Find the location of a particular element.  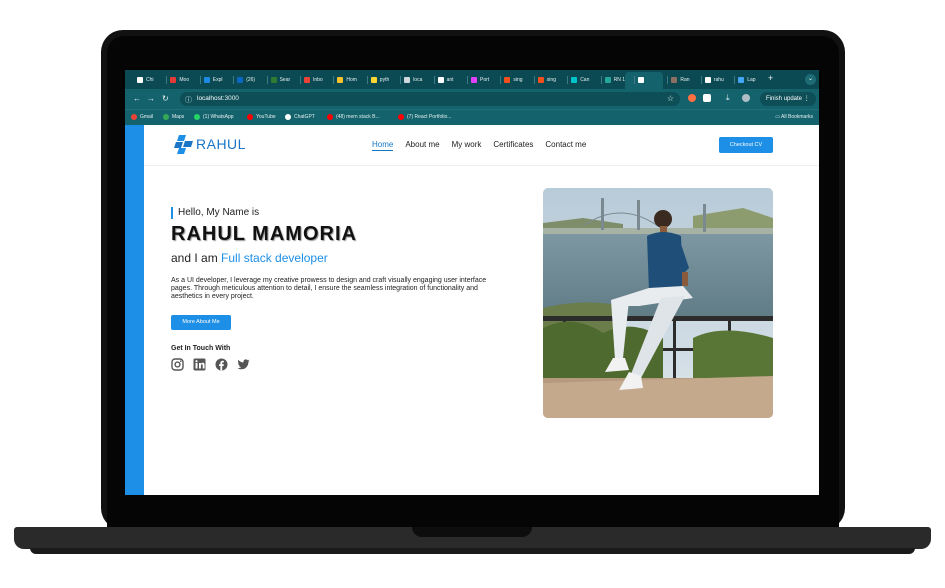

profile-avatar-icon is located at coordinates (746, 98).